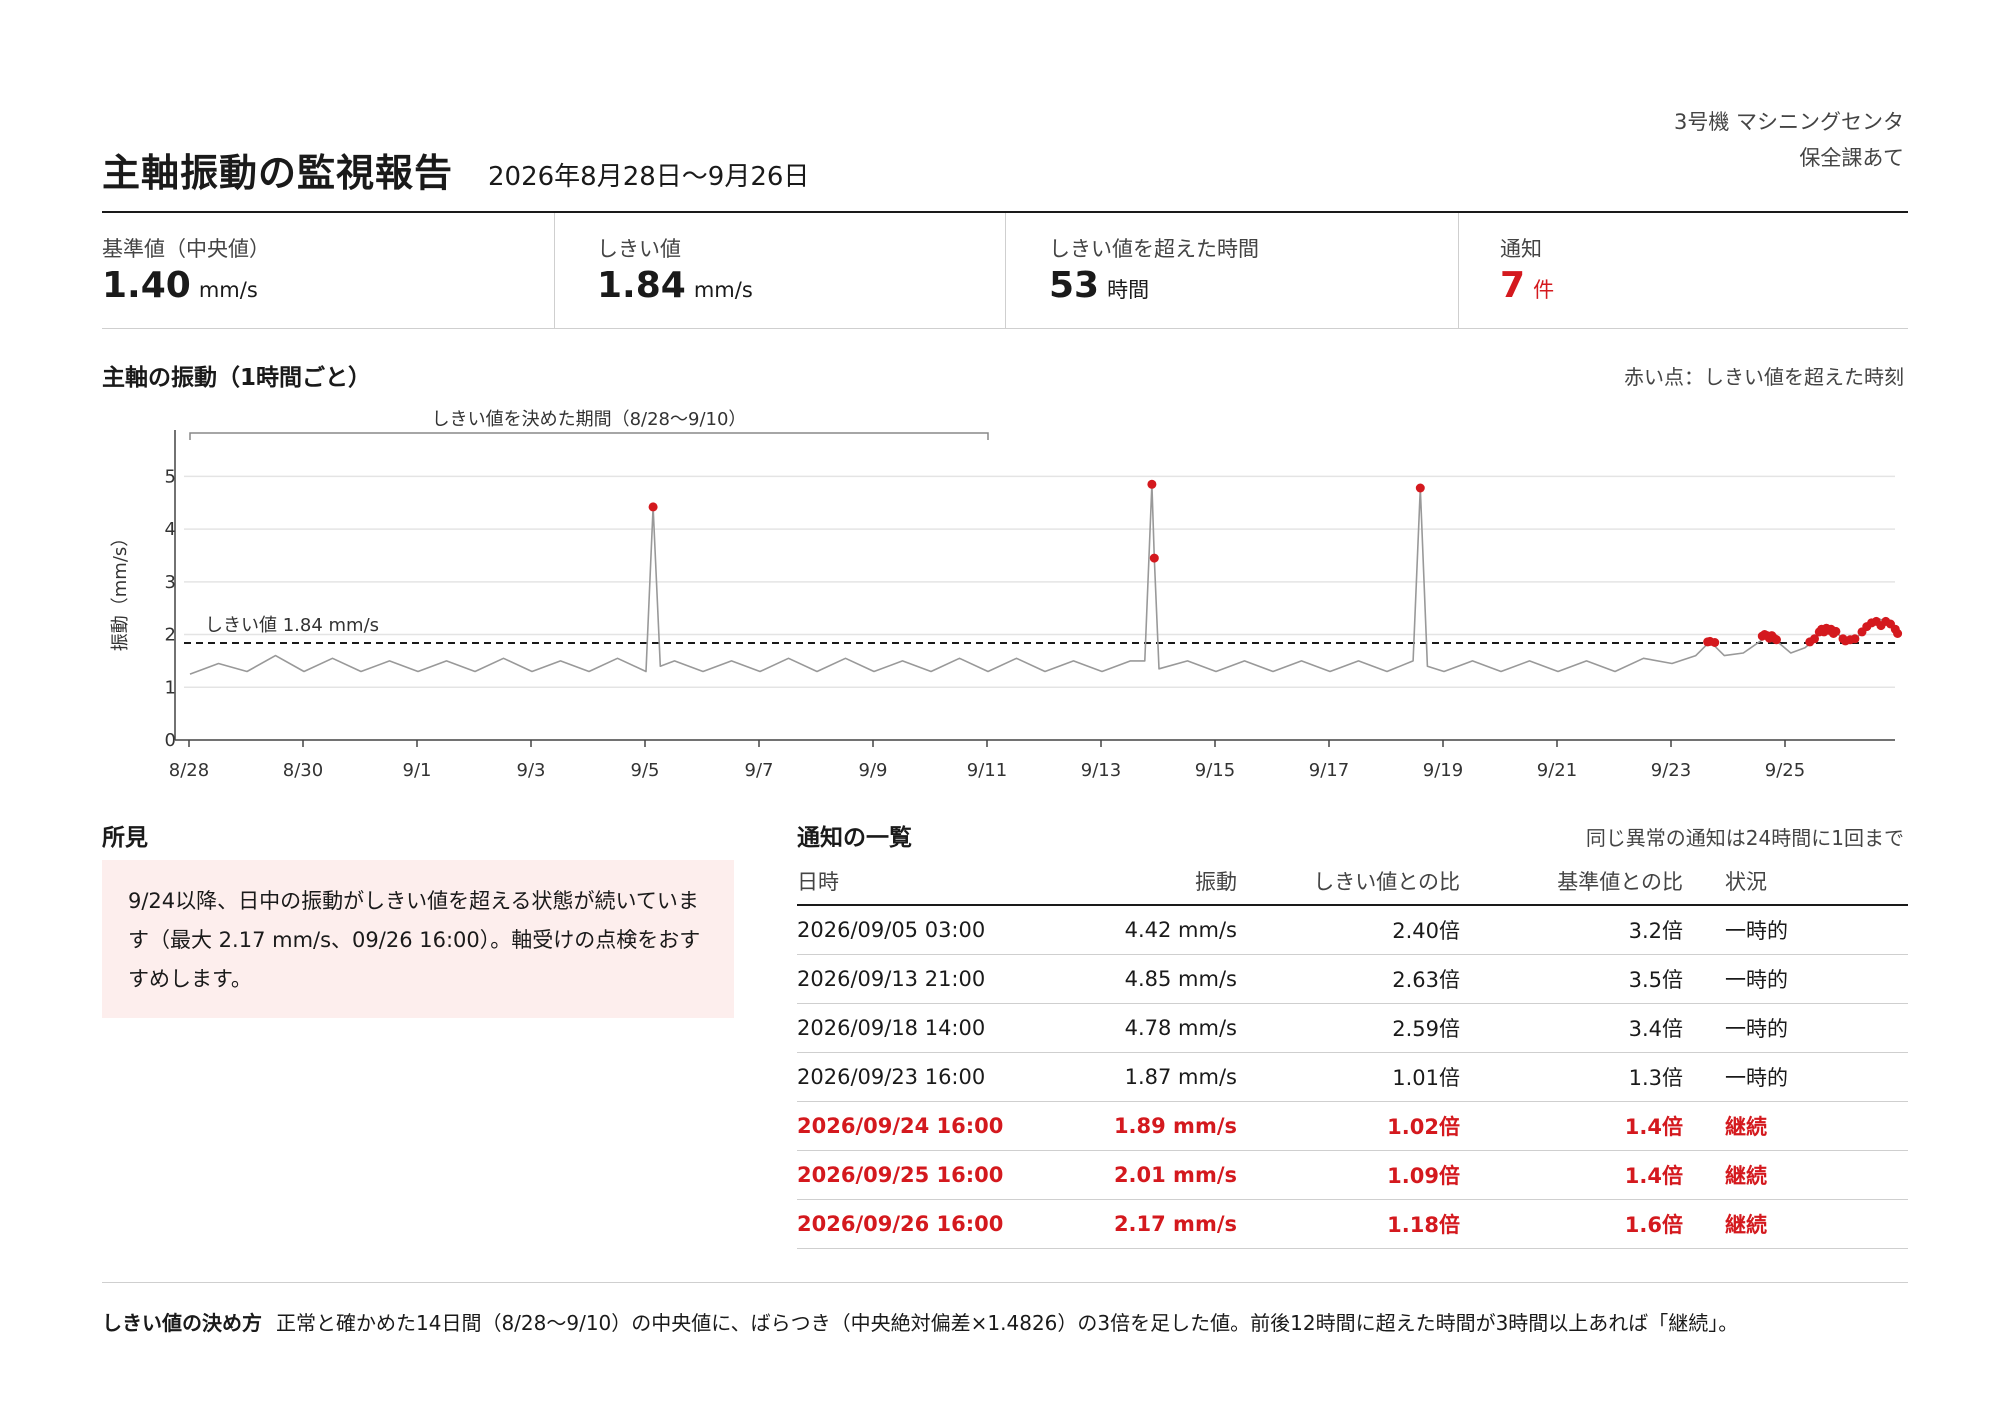  I want to click on x-tick-label: 9/7, so click(759, 770).